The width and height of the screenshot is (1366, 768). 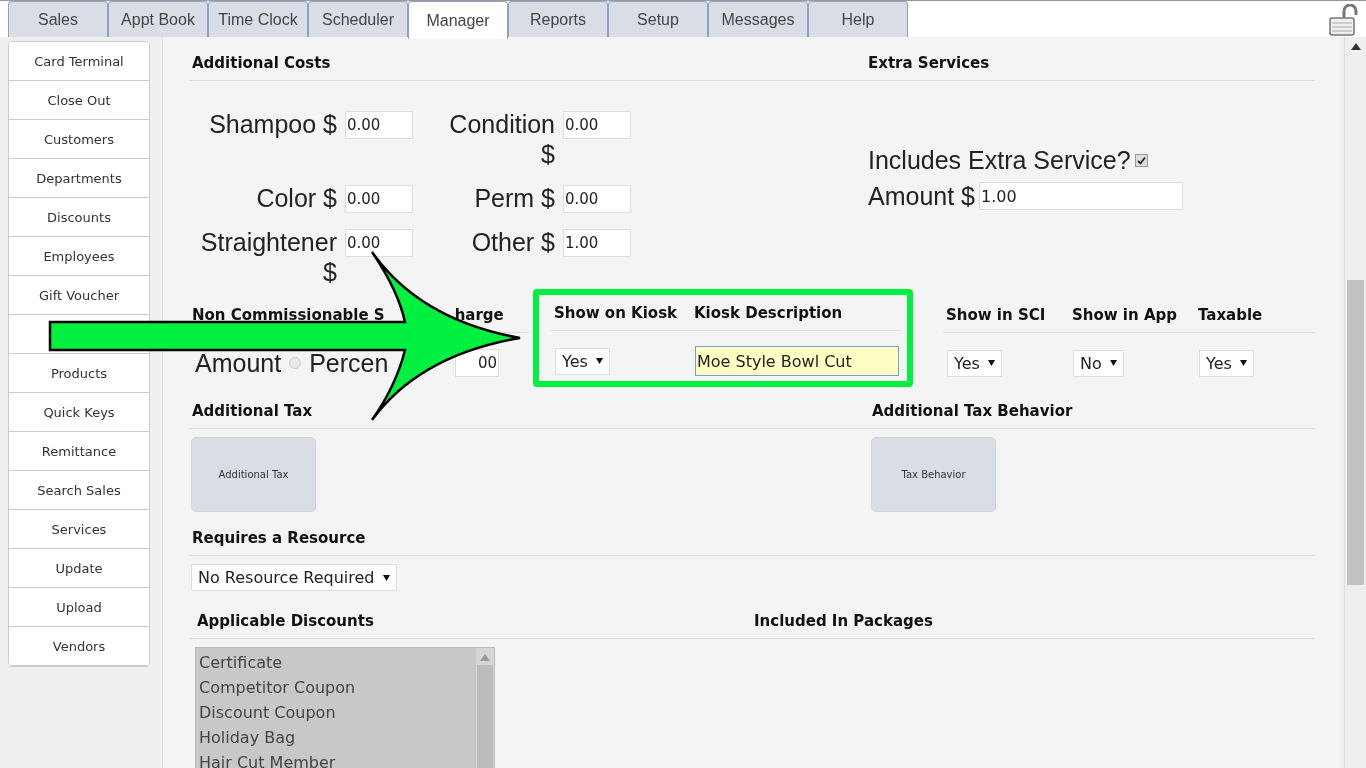 I want to click on tab: Help, so click(x=858, y=19).